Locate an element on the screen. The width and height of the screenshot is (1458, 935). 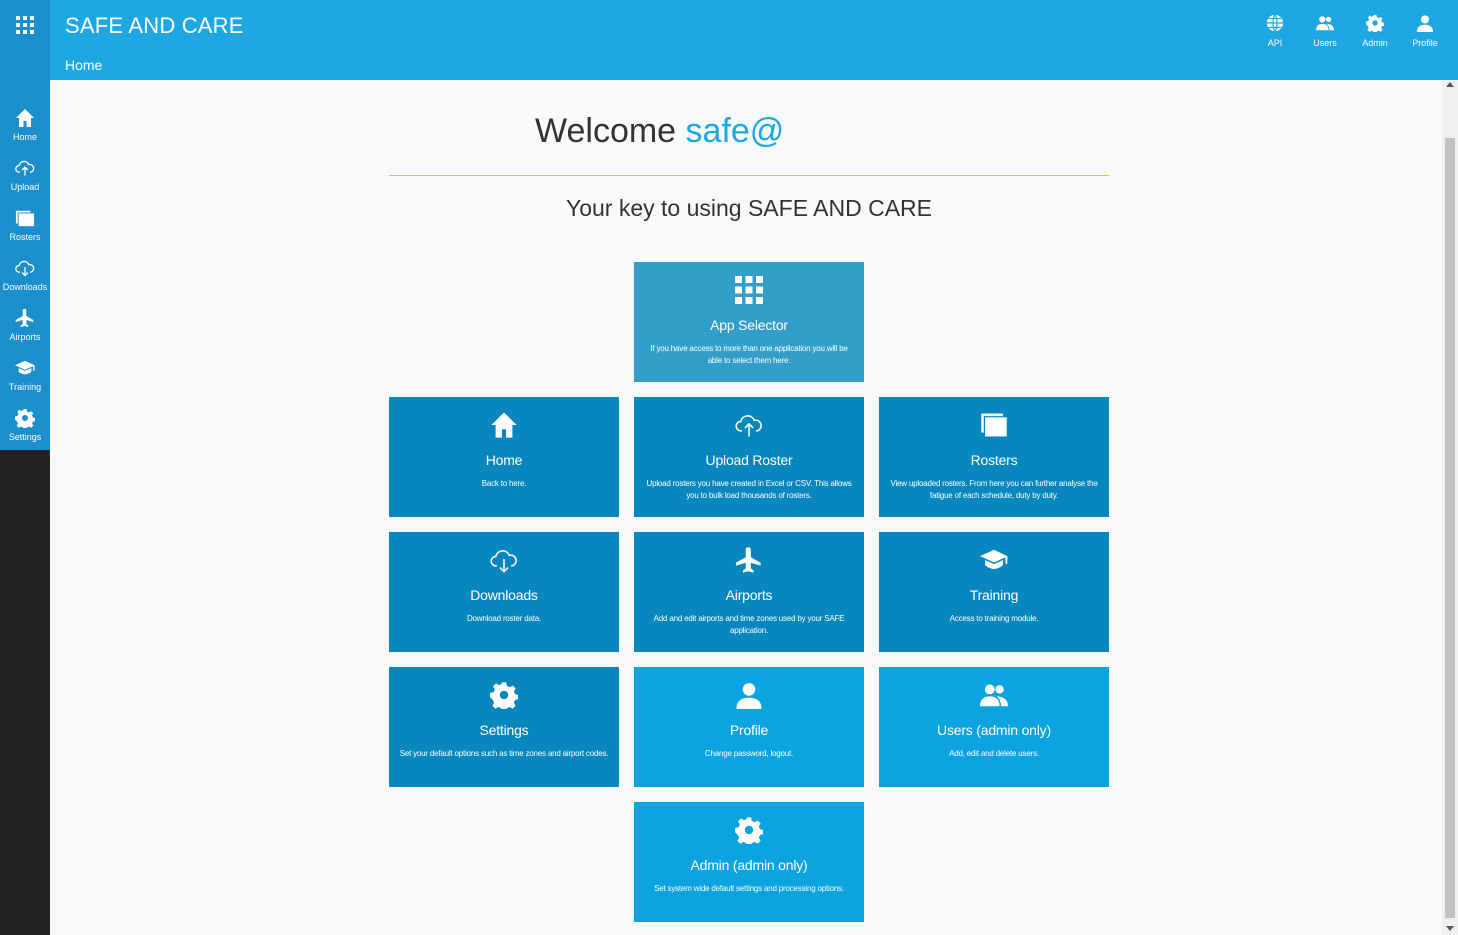
users-button: Users is located at coordinates (1325, 31).